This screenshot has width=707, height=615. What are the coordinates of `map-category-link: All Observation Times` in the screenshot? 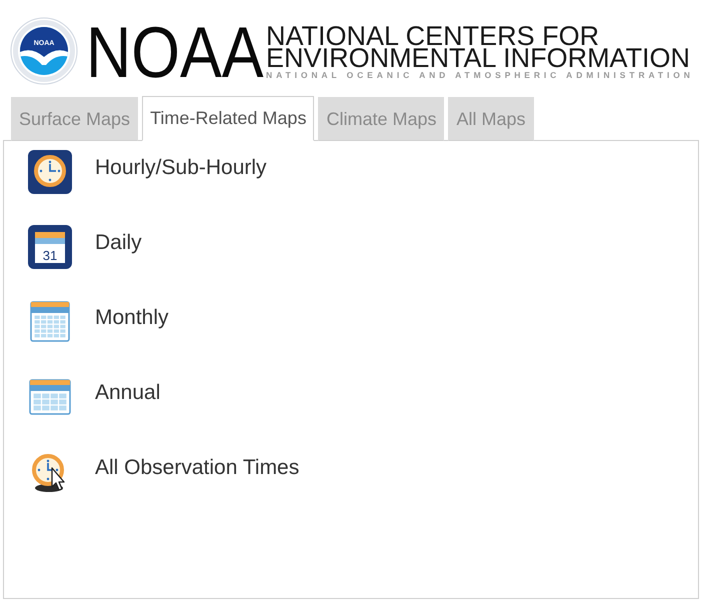 It's located at (164, 472).